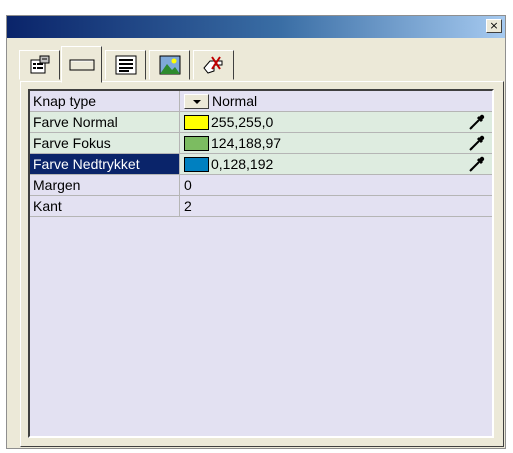 This screenshot has width=513, height=453. I want to click on title-bar: ×, so click(256, 27).